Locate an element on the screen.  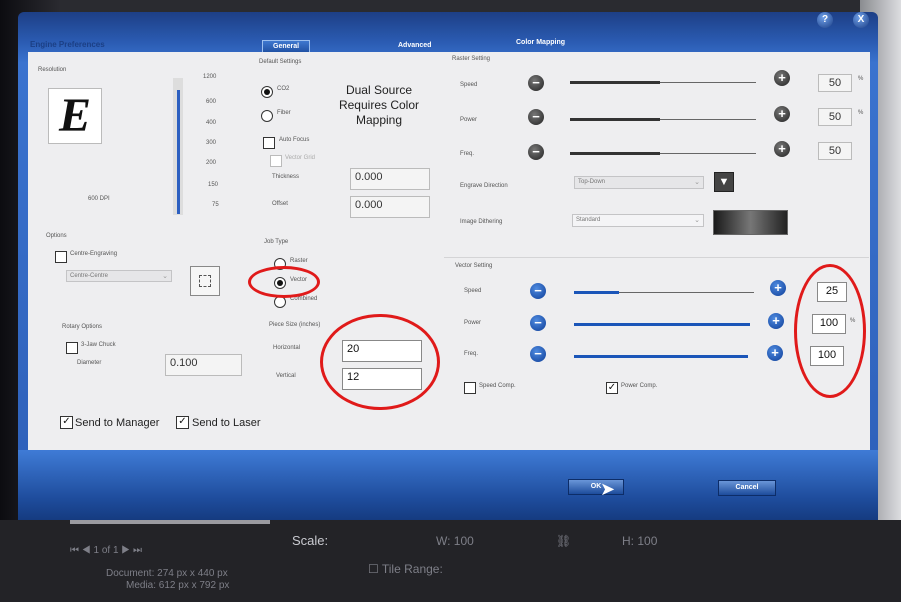
resolution-mark: 1200 is located at coordinates (210, 77).